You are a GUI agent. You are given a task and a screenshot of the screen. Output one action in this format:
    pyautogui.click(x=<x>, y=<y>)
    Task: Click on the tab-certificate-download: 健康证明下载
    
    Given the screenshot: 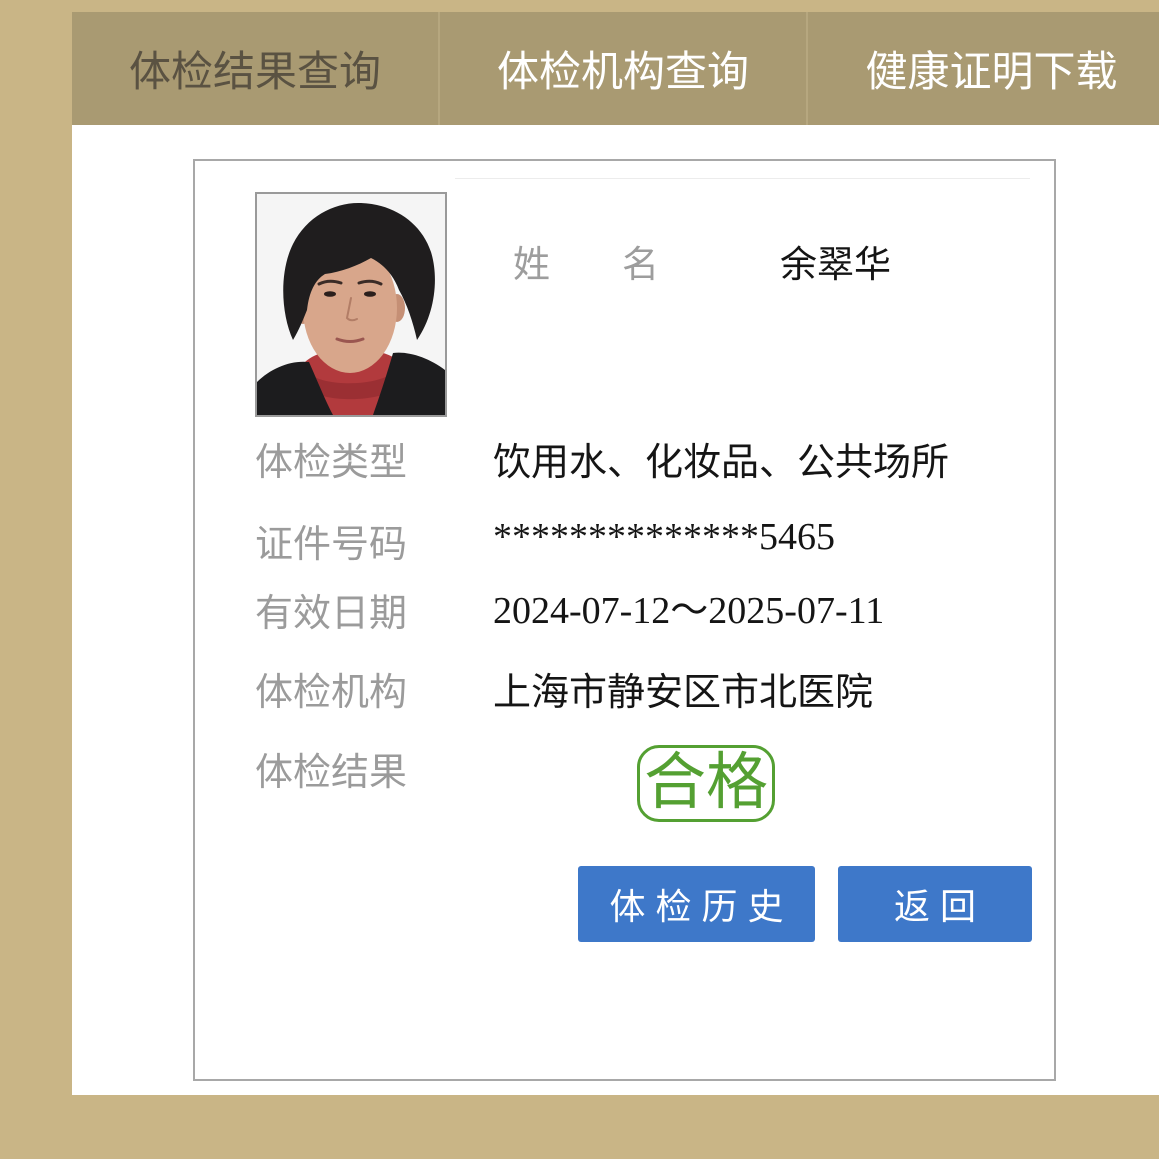 What is the action you would take?
    pyautogui.click(x=983, y=68)
    